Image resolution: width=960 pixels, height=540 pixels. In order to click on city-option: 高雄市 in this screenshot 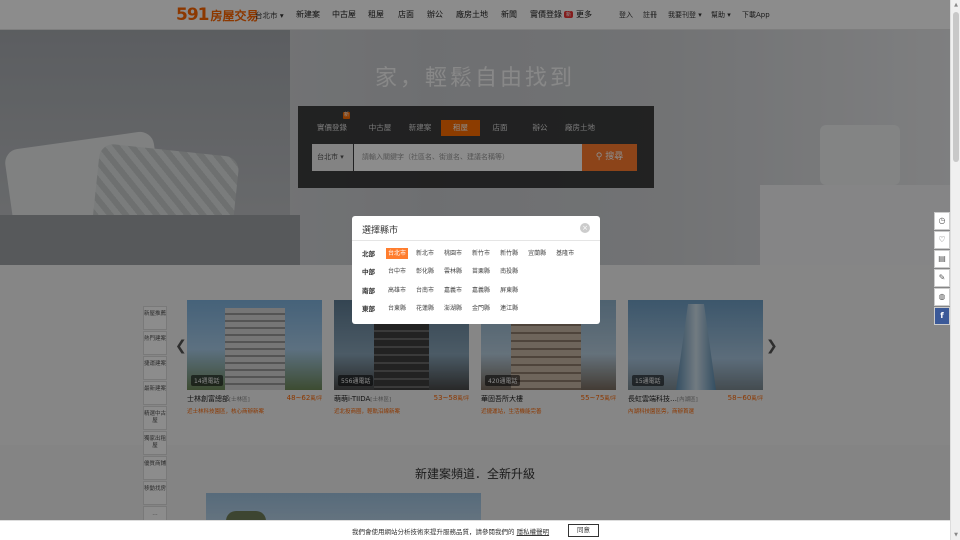, I will do `click(397, 290)`.